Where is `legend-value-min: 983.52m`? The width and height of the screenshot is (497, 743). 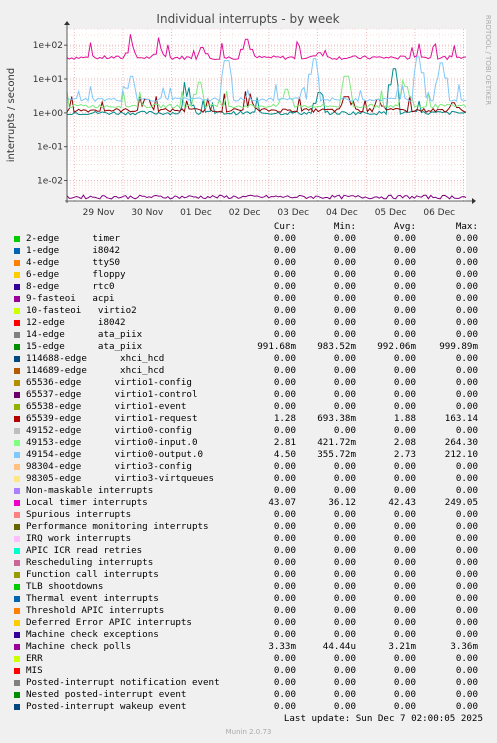 legend-value-min: 983.52m is located at coordinates (336, 346).